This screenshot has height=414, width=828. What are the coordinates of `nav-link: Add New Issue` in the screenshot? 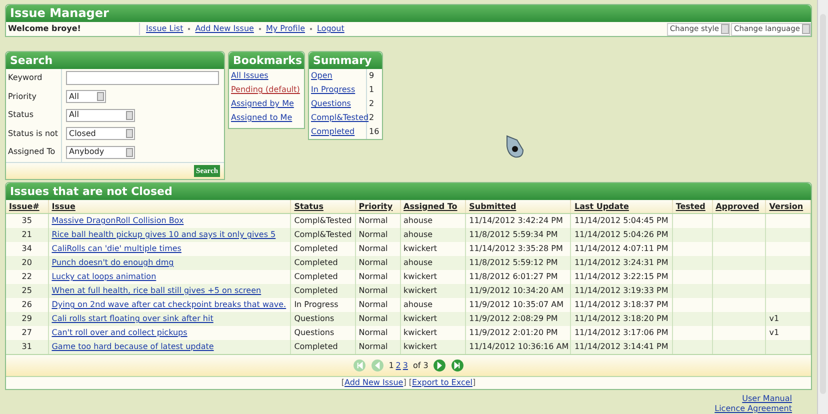 It's located at (224, 29).